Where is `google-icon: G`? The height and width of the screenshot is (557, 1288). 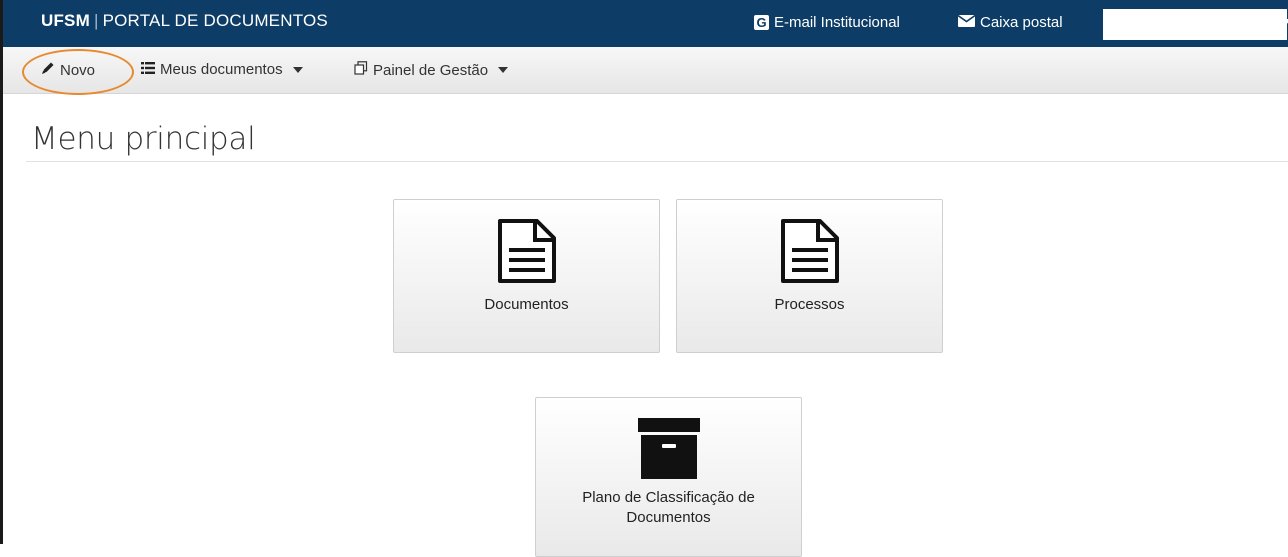 google-icon: G is located at coordinates (761, 22).